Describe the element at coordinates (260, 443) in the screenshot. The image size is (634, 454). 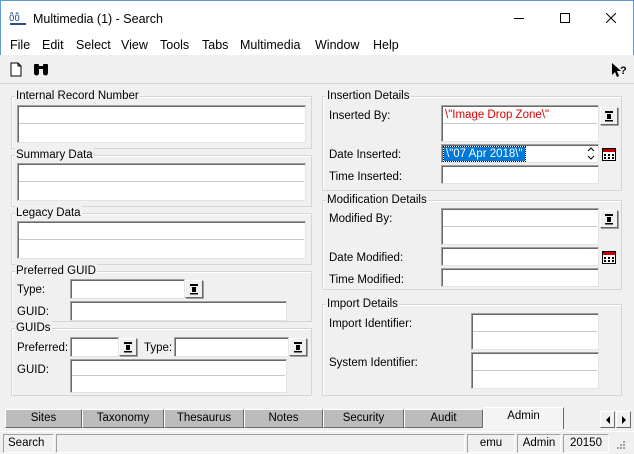
I see `status-message` at that location.